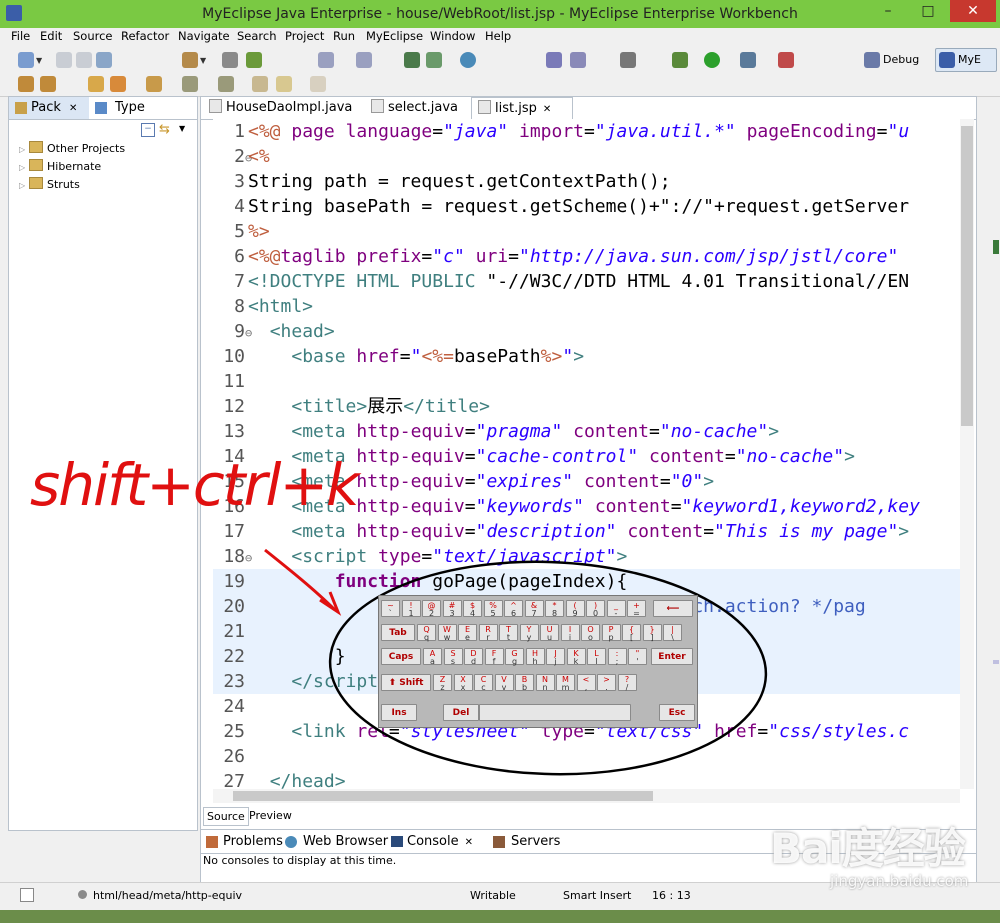 The width and height of the screenshot is (1000, 923). What do you see at coordinates (899, 881) in the screenshot?
I see `watermark-url: jingyan.baidu.com` at bounding box center [899, 881].